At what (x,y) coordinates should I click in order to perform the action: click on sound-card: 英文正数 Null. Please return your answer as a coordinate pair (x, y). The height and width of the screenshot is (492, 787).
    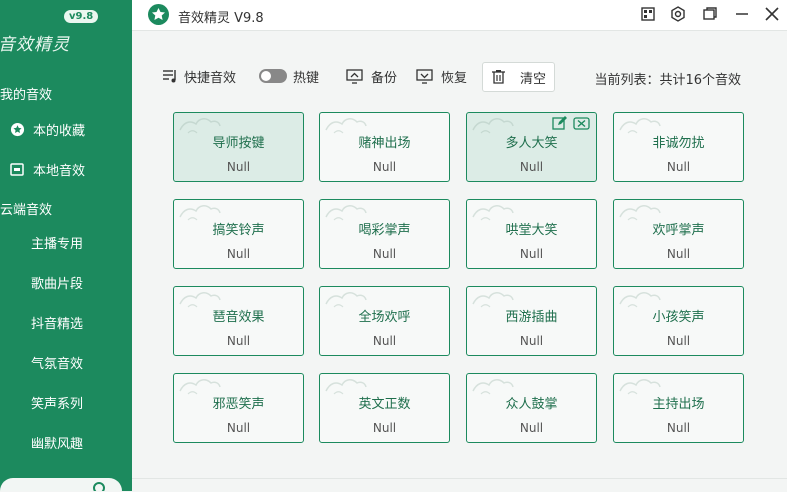
    Looking at the image, I should click on (384, 408).